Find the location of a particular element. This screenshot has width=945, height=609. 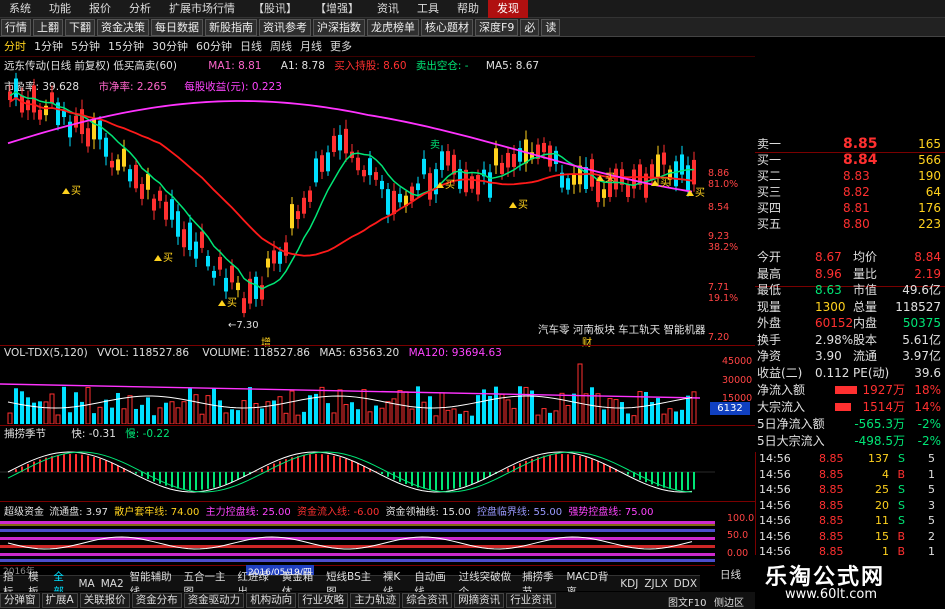

daily-tab: 日线 is located at coordinates (730, 574).